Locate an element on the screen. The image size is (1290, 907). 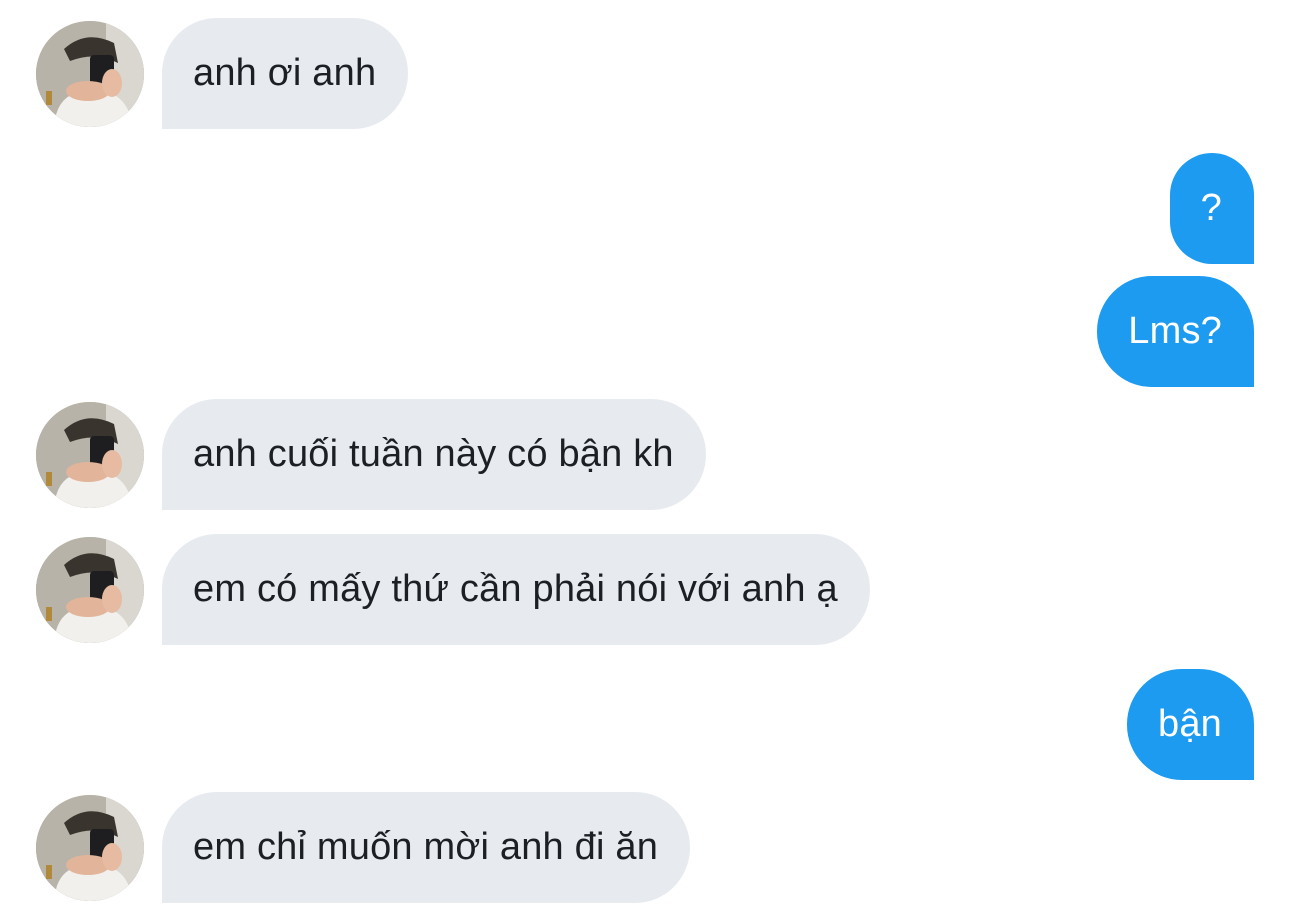
message-text: Lms? is located at coordinates (1175, 331).